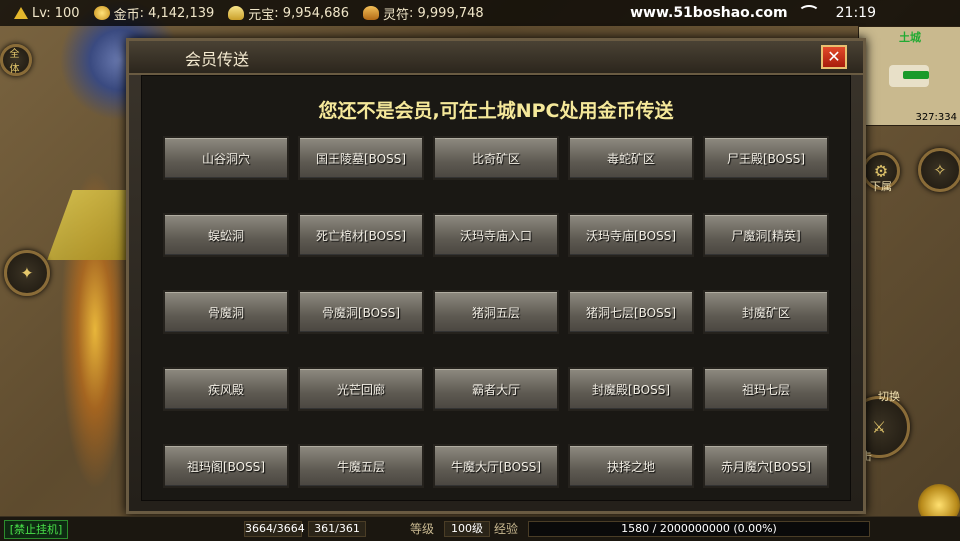  Describe the element at coordinates (315, 13) in the screenshot. I see `yuanbao-value: 9,954,686` at that location.